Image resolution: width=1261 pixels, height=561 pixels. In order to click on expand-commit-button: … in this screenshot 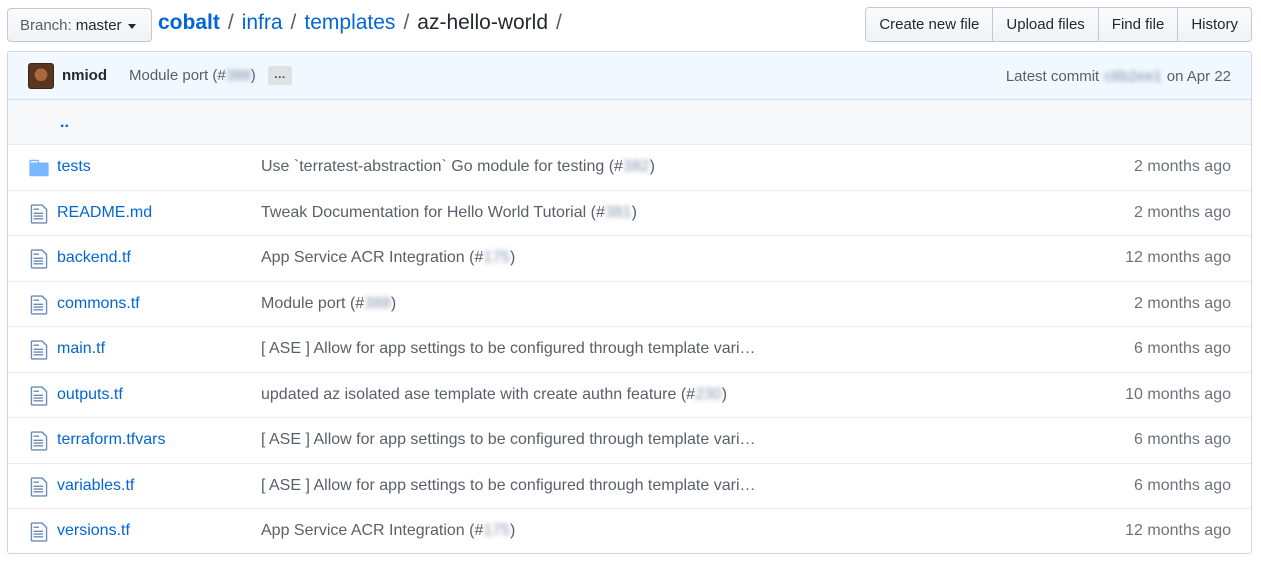, I will do `click(279, 75)`.